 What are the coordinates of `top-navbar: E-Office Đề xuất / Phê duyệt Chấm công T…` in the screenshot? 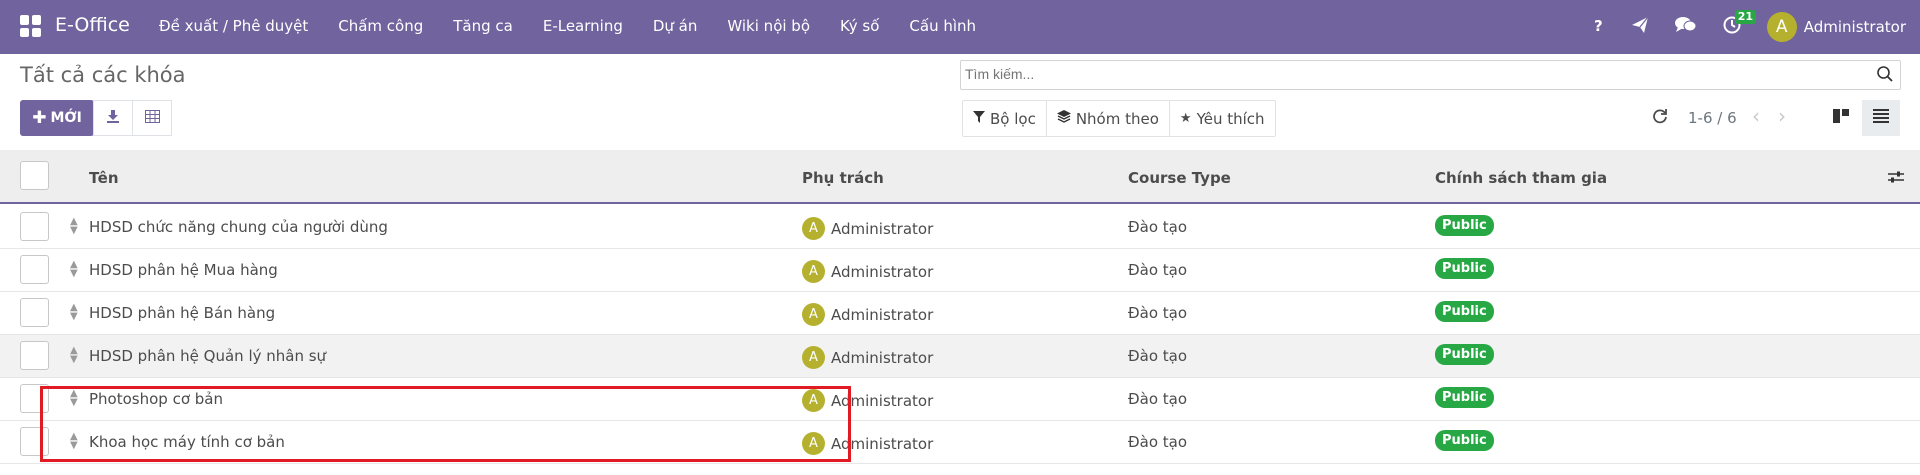 It's located at (960, 27).